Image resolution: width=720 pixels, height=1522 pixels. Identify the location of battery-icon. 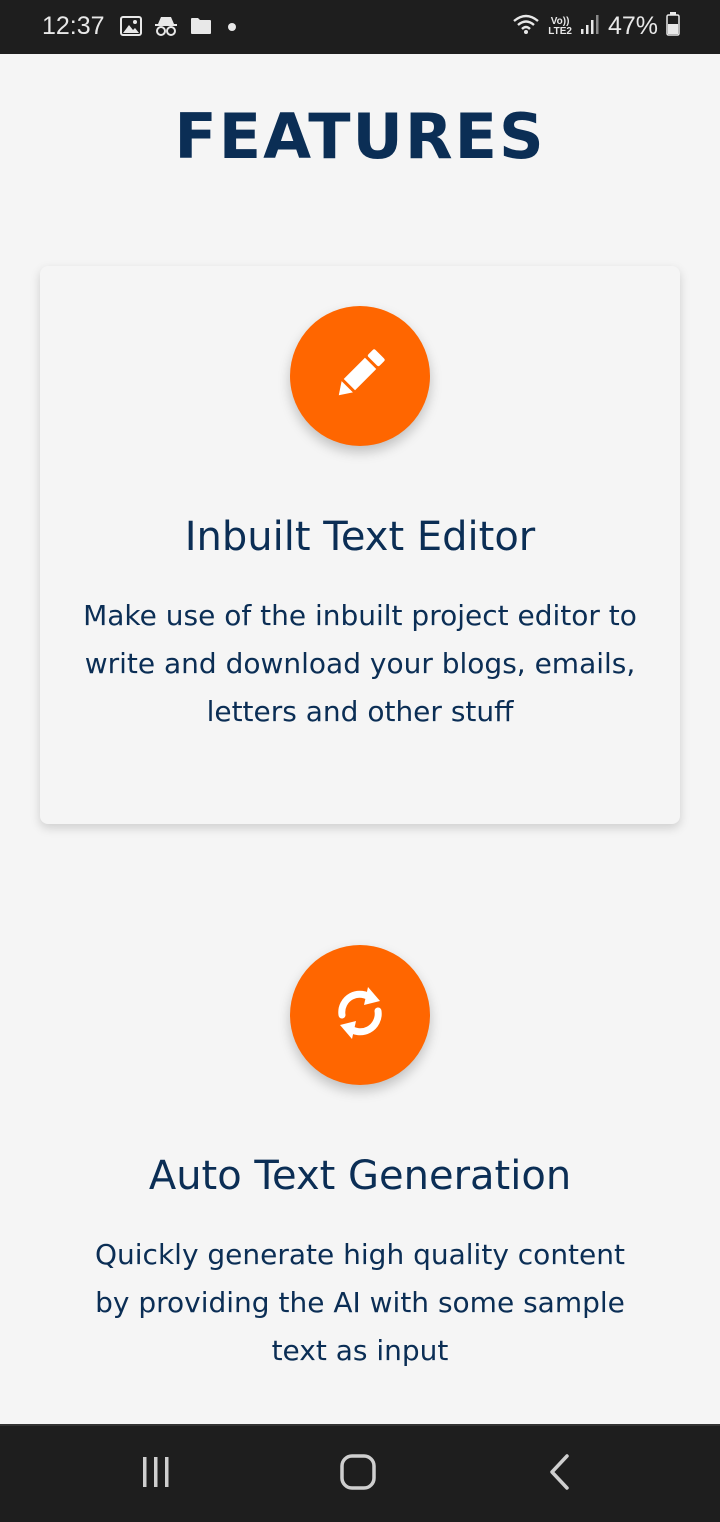
(673, 26).